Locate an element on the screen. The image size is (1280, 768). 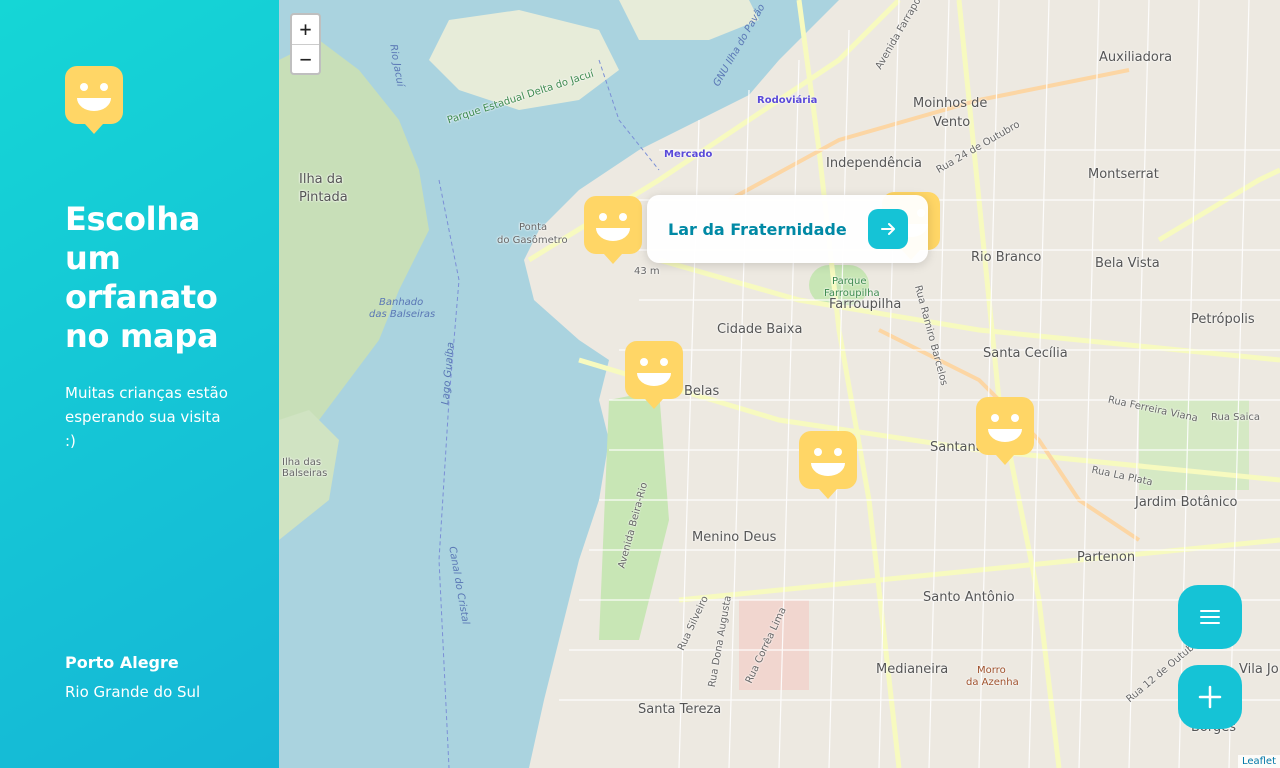
add-orphanage-button is located at coordinates (1210, 697).